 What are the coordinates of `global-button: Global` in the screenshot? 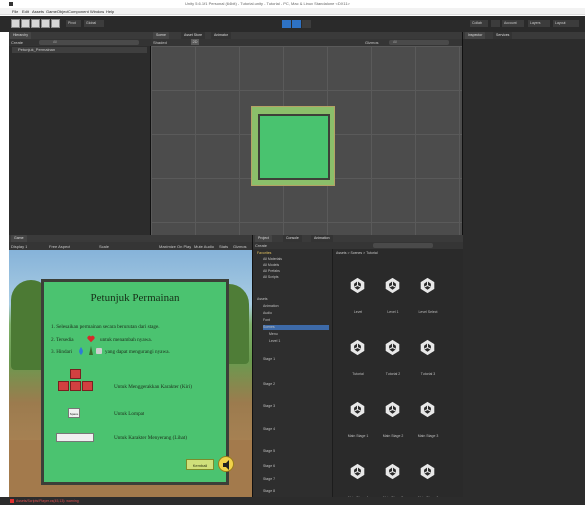 It's located at (94, 23).